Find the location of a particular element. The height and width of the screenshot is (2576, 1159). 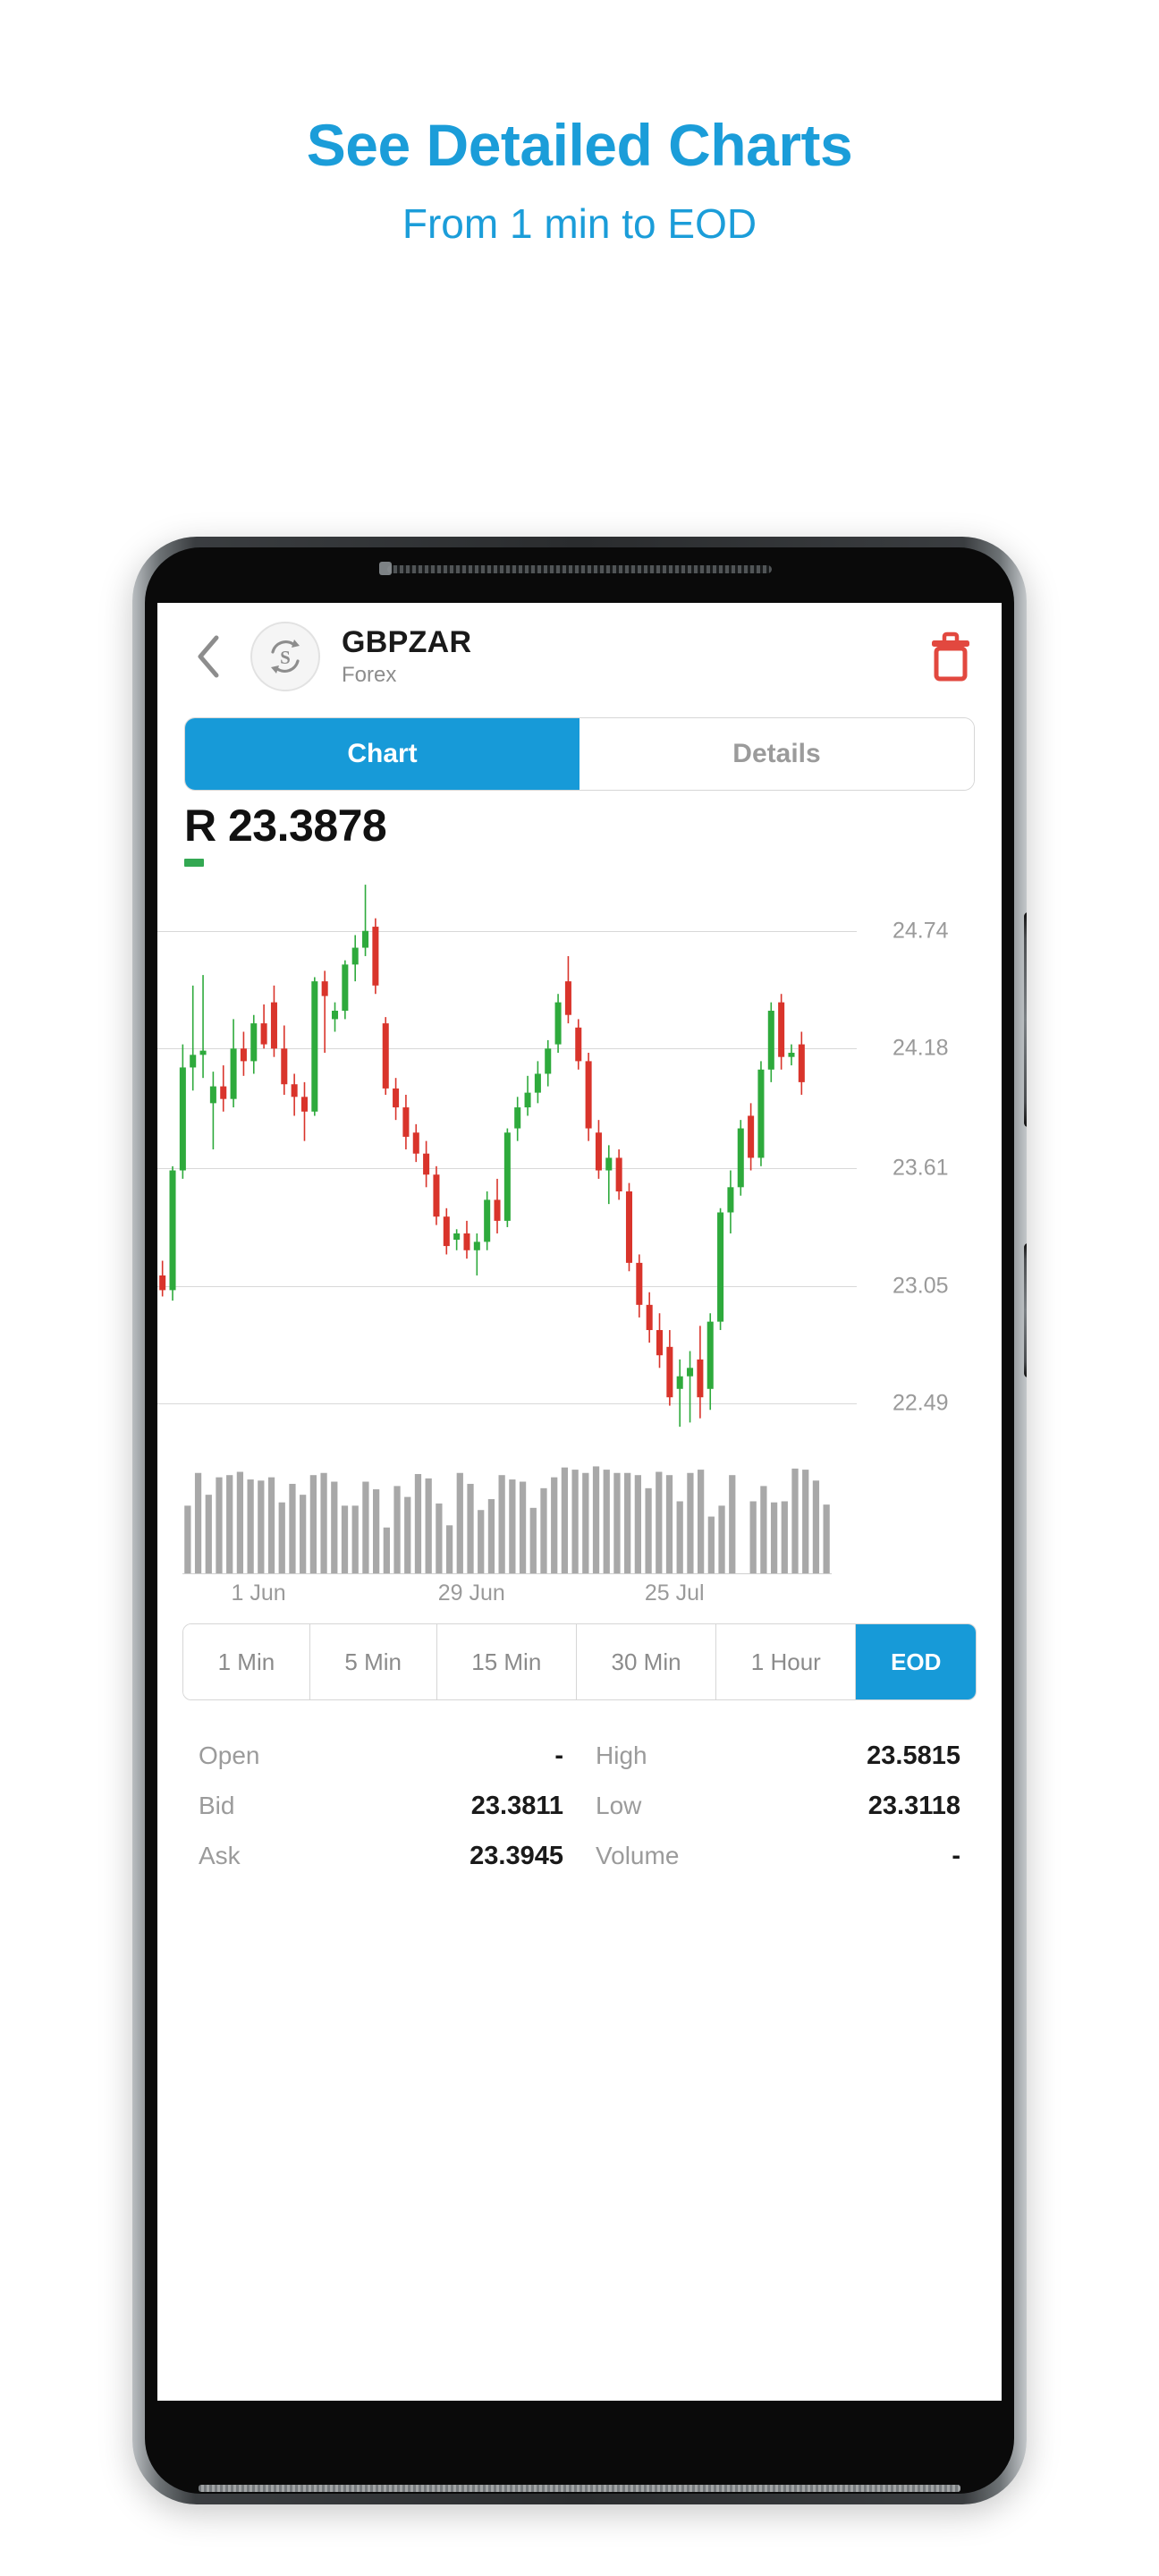

stat-cell: High 23.5815 is located at coordinates (770, 1756).